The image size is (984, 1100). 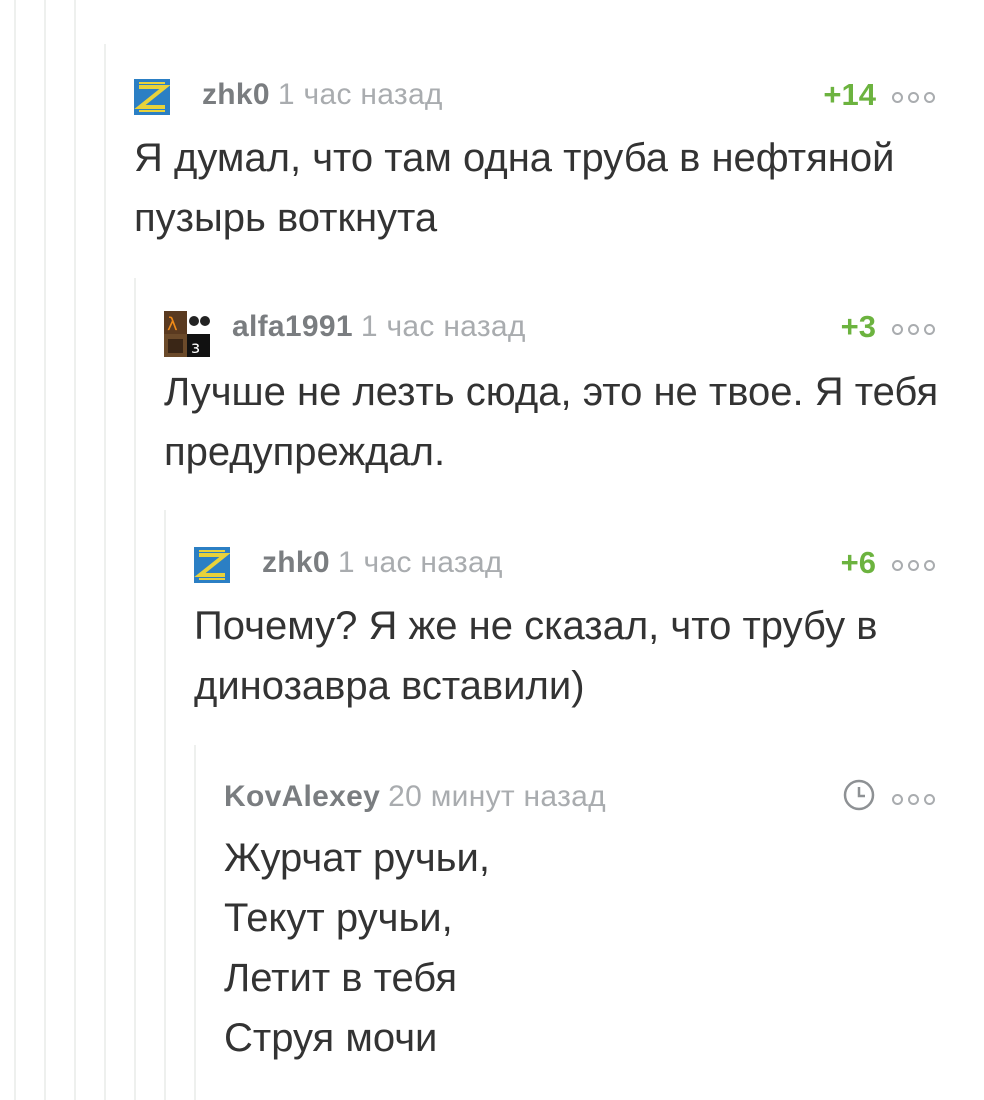 I want to click on rating-score: +6, so click(x=858, y=562).